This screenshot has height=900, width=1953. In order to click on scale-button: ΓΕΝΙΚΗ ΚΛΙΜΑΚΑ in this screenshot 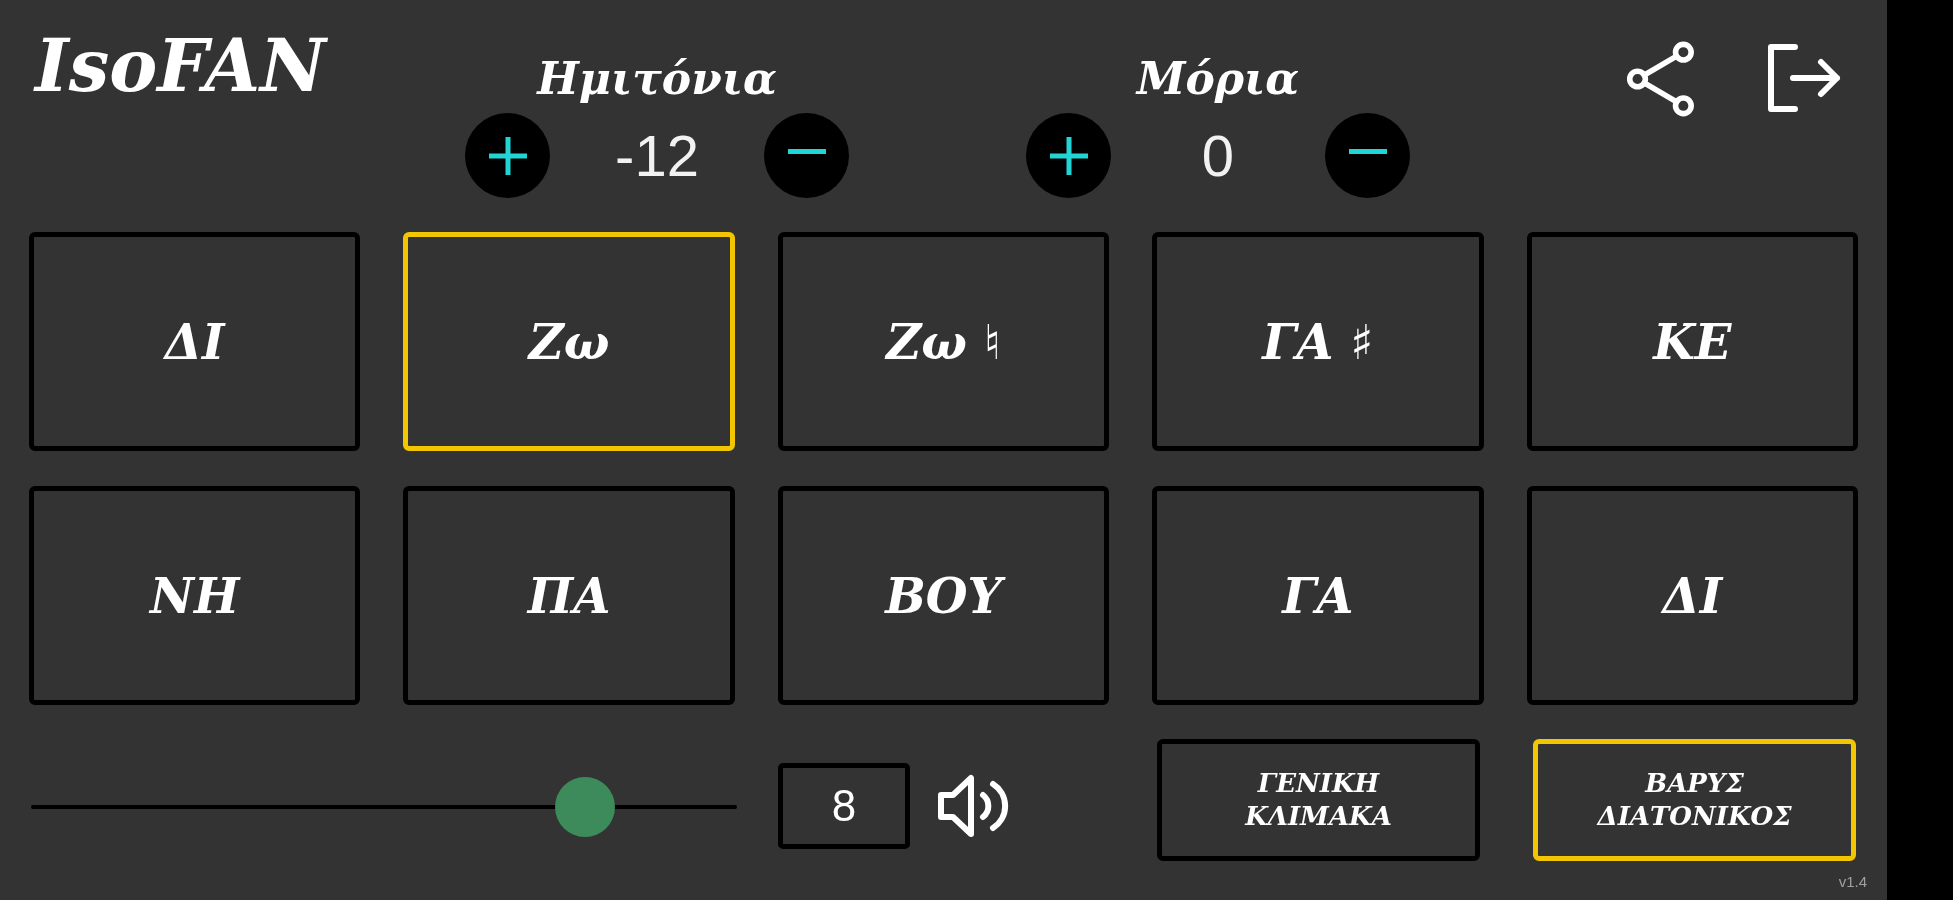, I will do `click(1318, 800)`.